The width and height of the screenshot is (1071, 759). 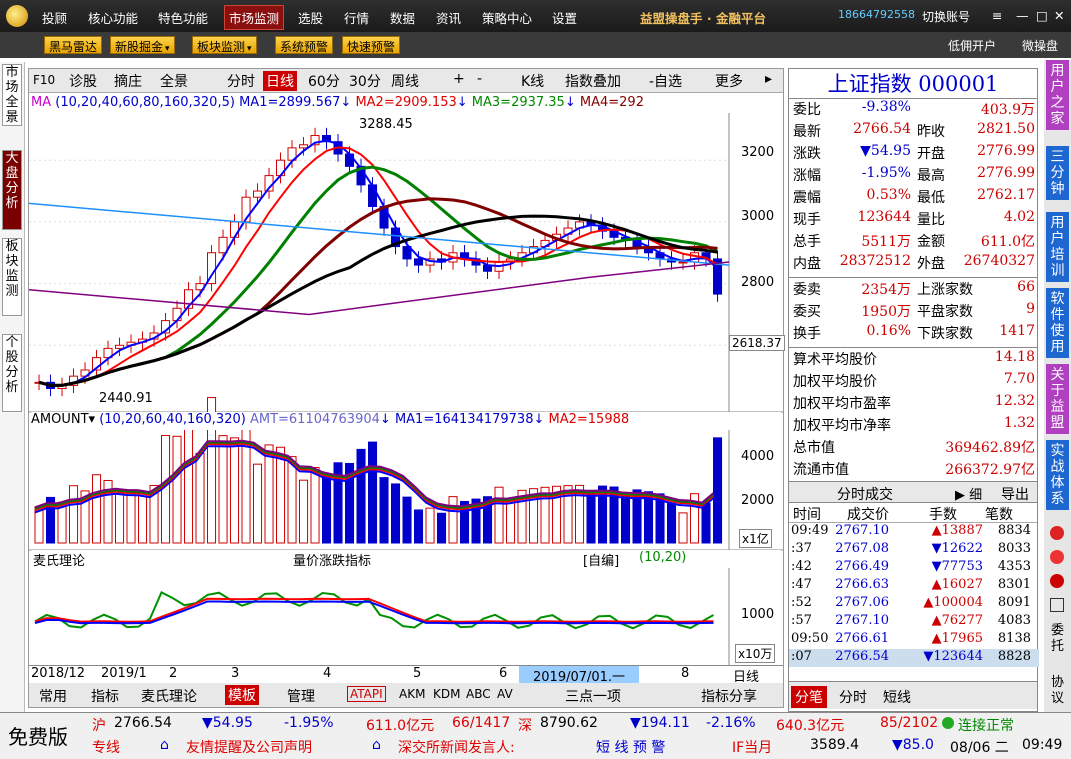 I want to click on ma-name: MA, so click(x=41, y=102).